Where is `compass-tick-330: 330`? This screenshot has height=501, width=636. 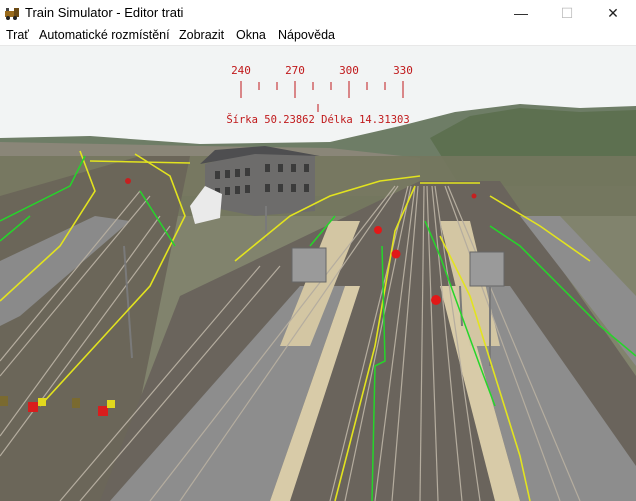 compass-tick-330: 330 is located at coordinates (403, 70).